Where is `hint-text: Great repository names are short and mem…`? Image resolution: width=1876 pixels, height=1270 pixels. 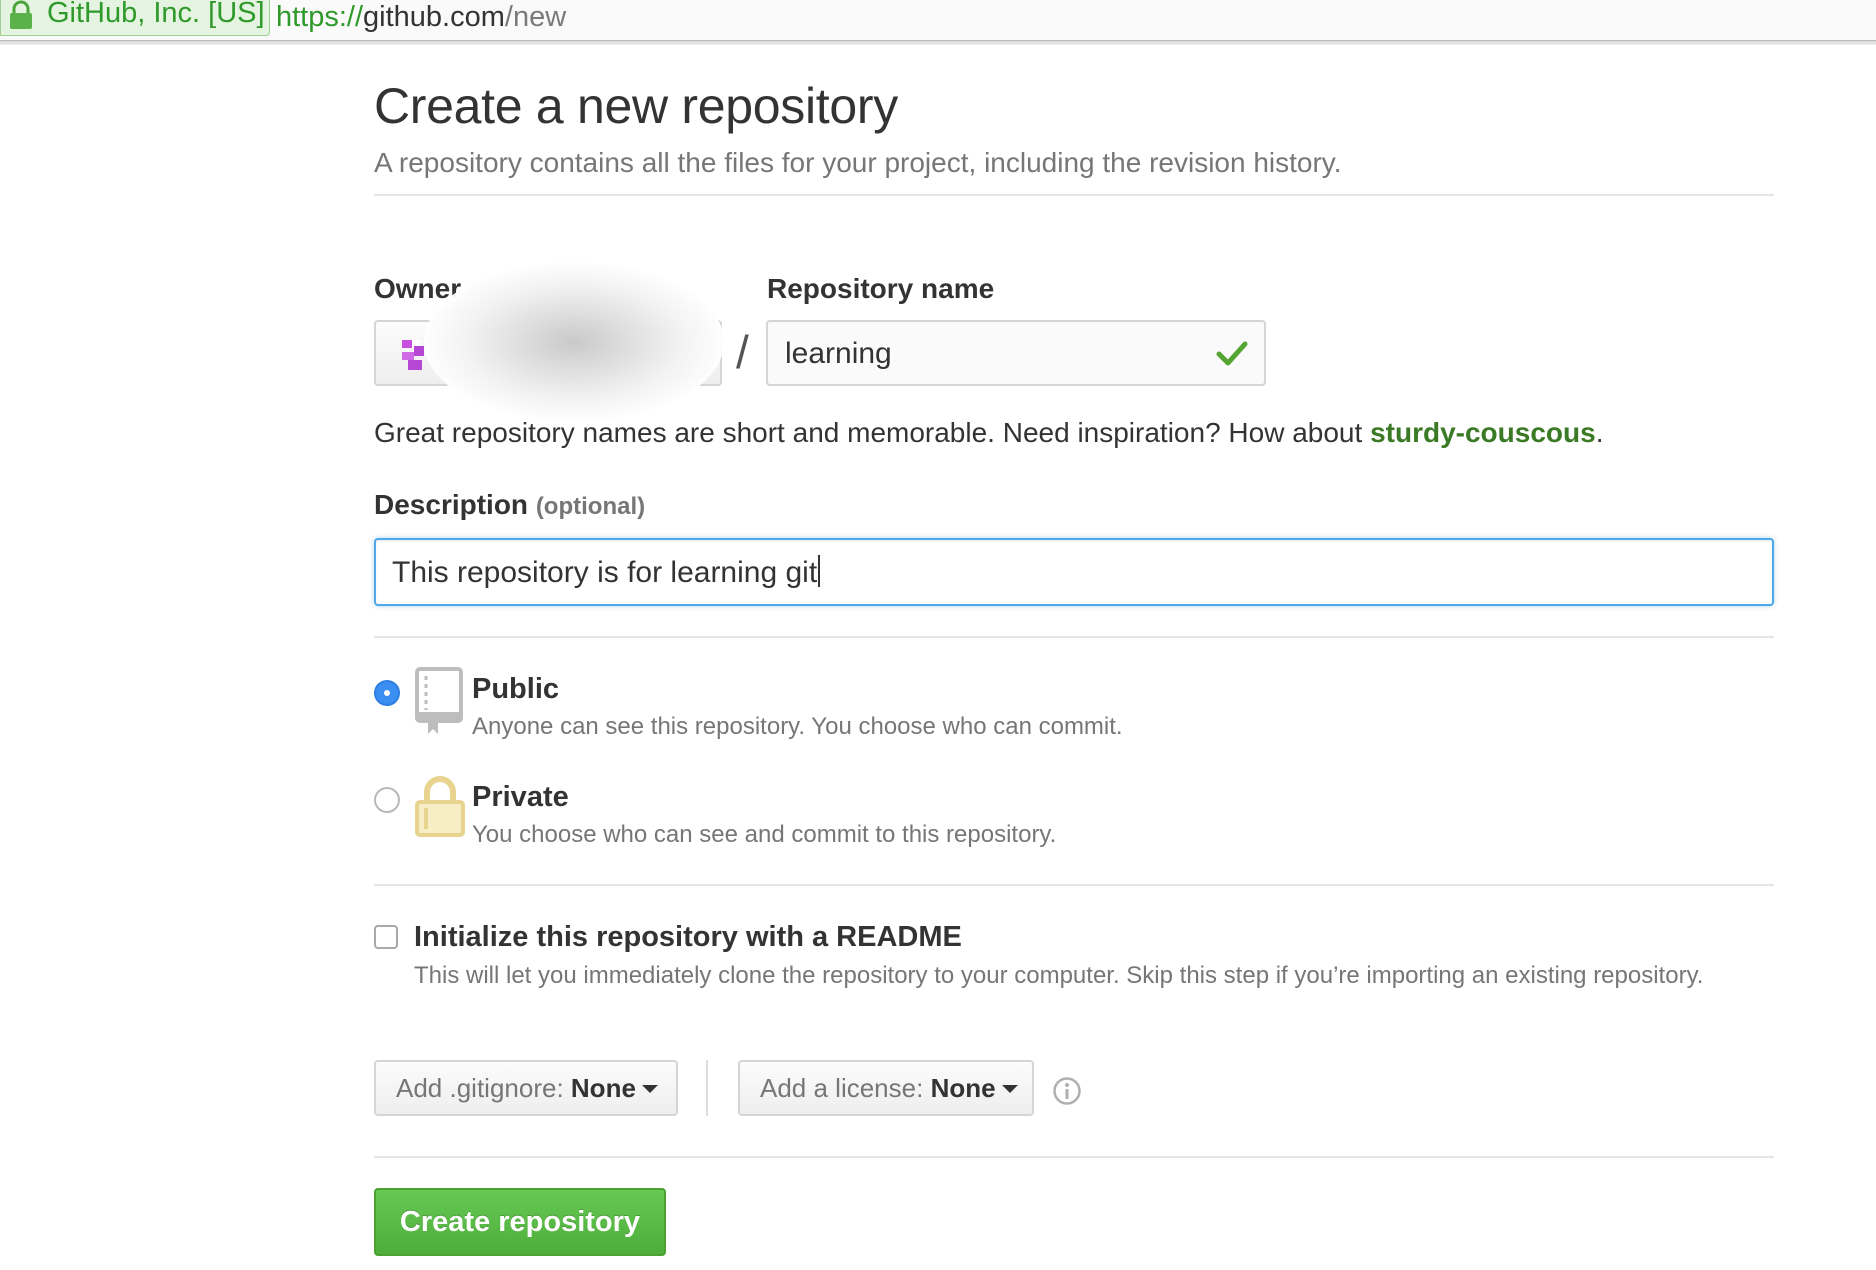 hint-text: Great repository names are short and mem… is located at coordinates (872, 432).